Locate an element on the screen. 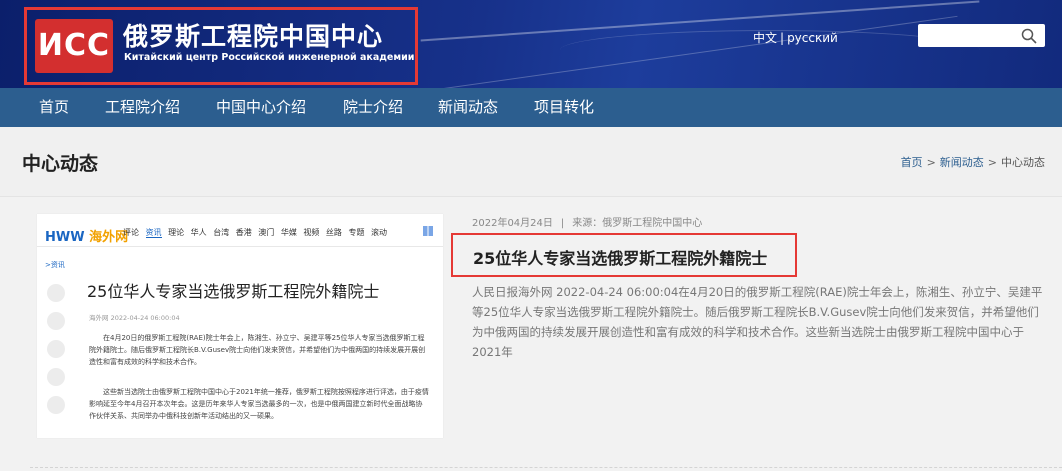  logo-mark: ИCC is located at coordinates (74, 46).